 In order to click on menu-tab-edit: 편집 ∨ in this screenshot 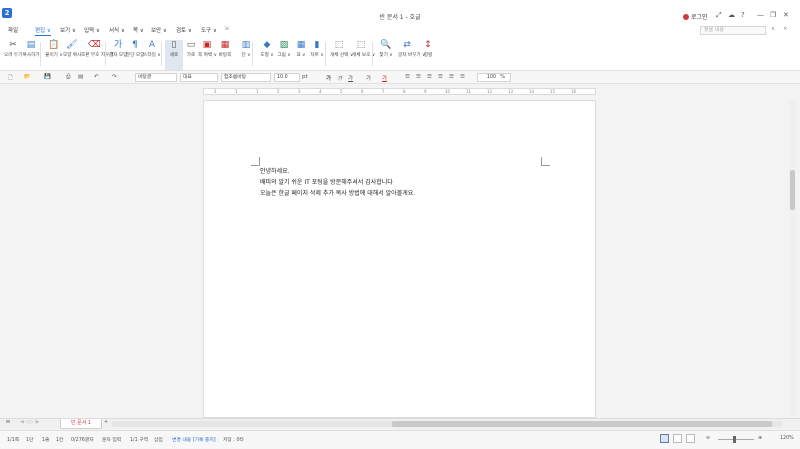, I will do `click(43, 31)`.